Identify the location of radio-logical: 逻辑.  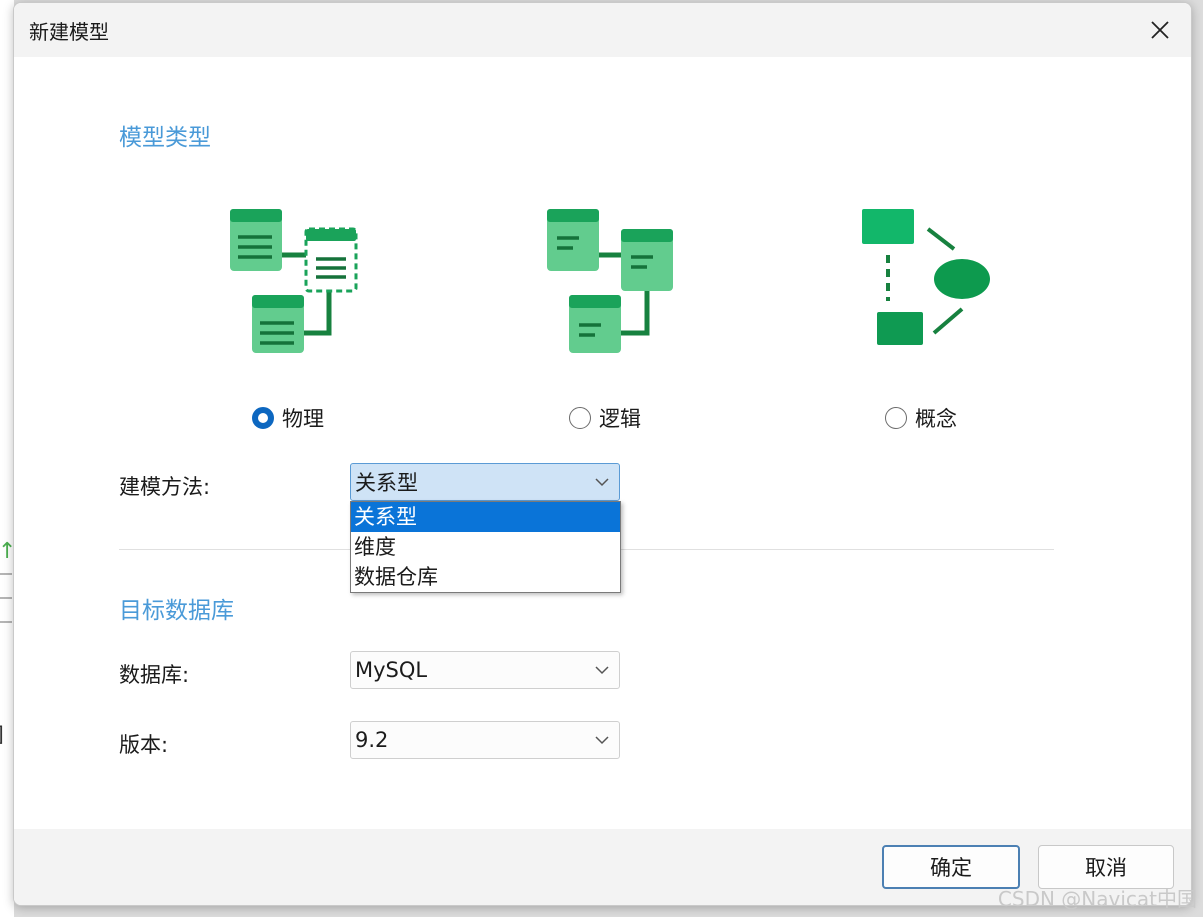
(605, 418).